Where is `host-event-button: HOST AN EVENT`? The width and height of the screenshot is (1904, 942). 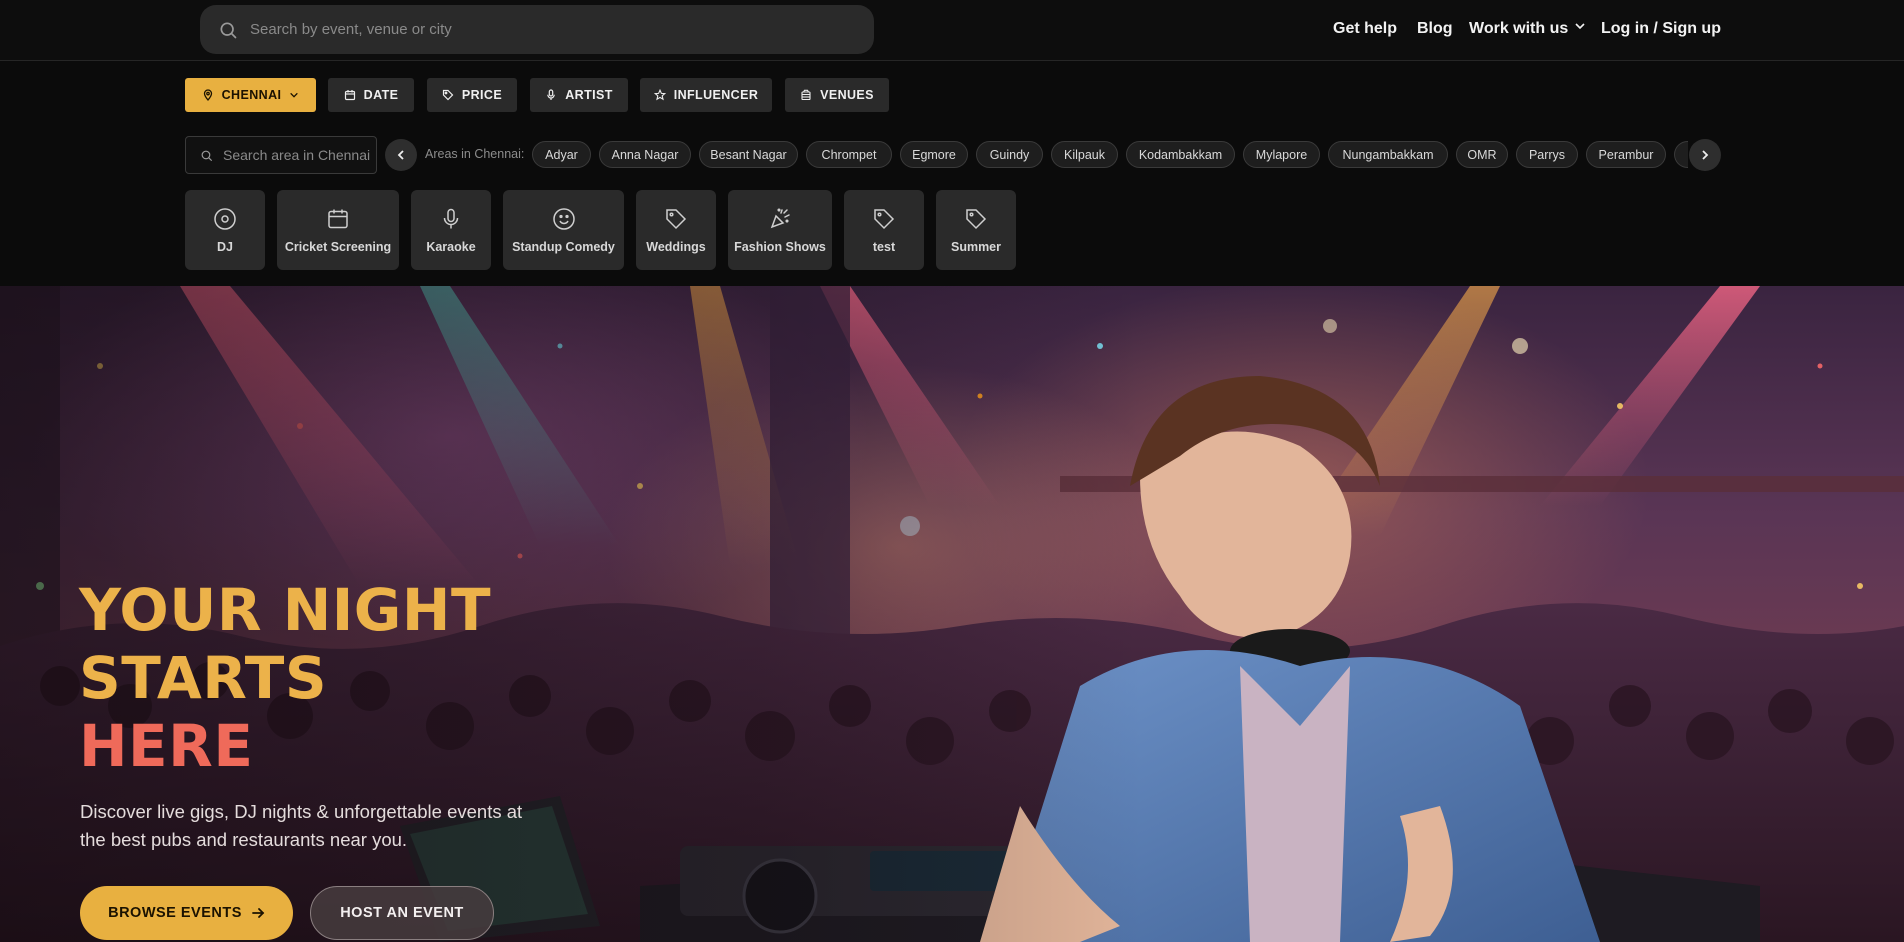
host-event-button: HOST AN EVENT is located at coordinates (402, 913).